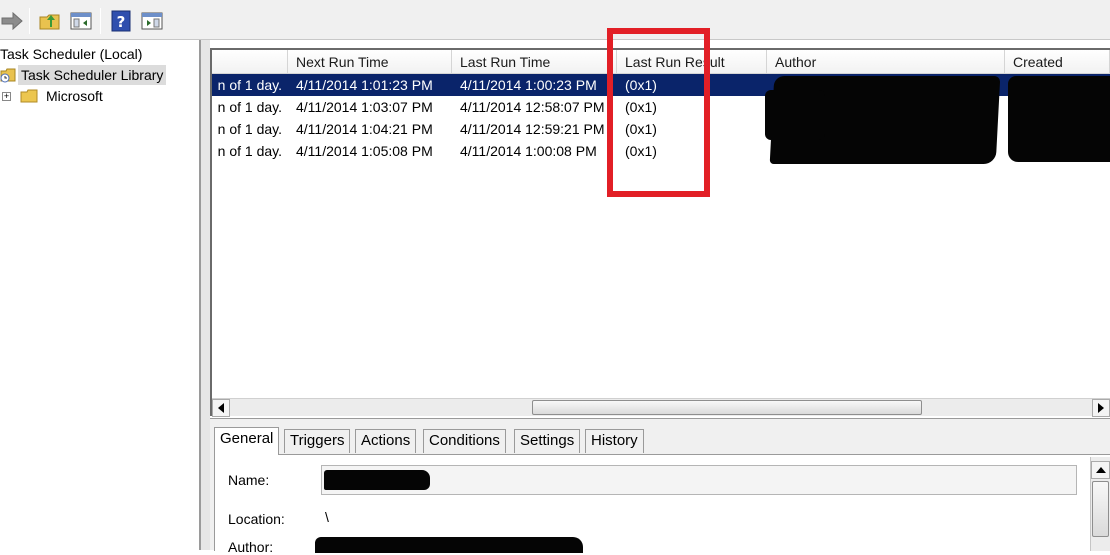 The width and height of the screenshot is (1110, 555). What do you see at coordinates (221, 408) in the screenshot?
I see `scroll-left-icon` at bounding box center [221, 408].